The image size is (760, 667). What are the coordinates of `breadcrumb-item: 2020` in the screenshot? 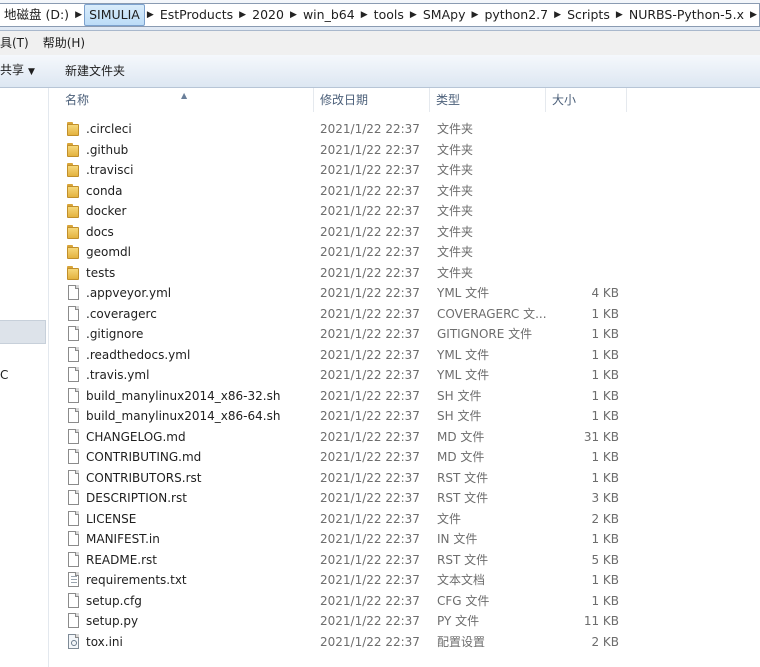 It's located at (268, 15).